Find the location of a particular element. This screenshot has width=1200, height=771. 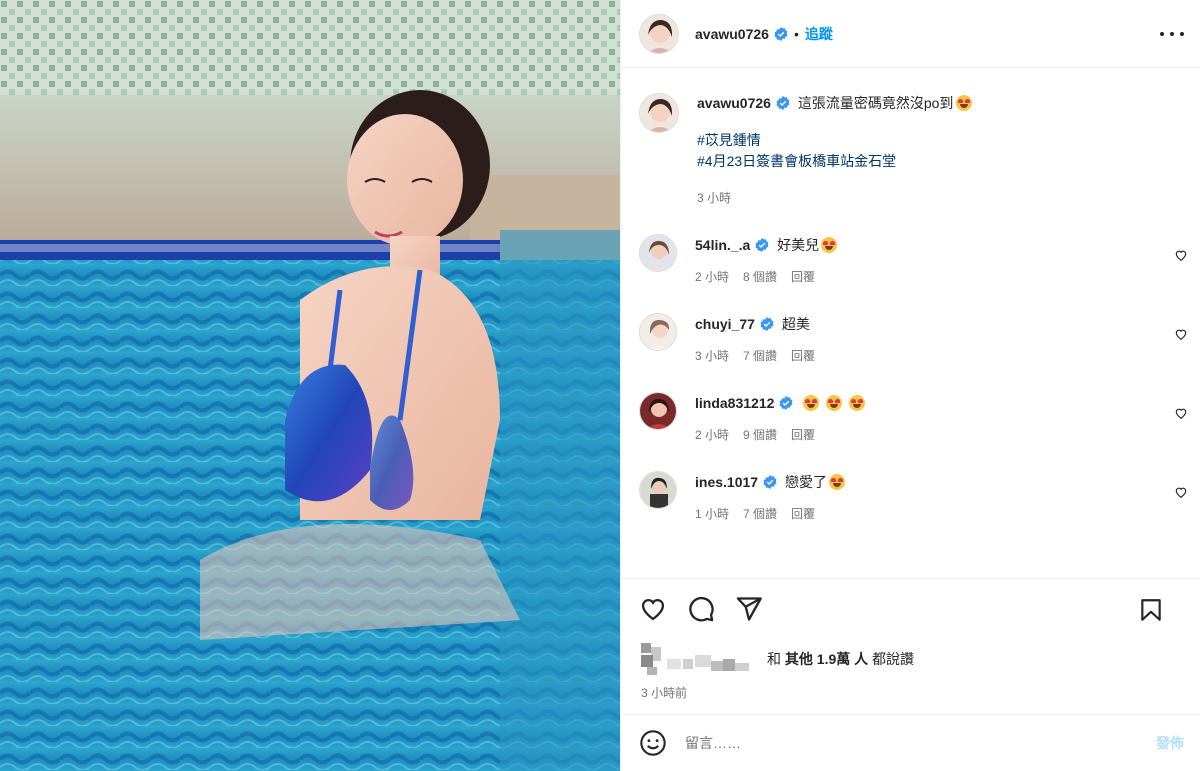

hashtag-link: #4月23日簽書會板橋車站金石堂 is located at coordinates (836, 161).